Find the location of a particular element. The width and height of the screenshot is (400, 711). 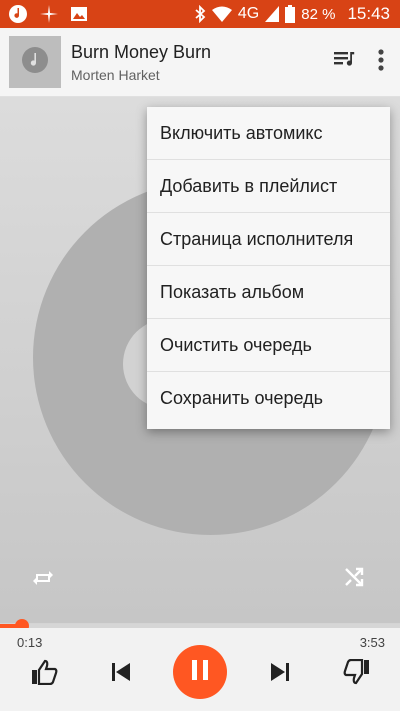

menu-item-show-album: Показать альбом is located at coordinates (268, 292).